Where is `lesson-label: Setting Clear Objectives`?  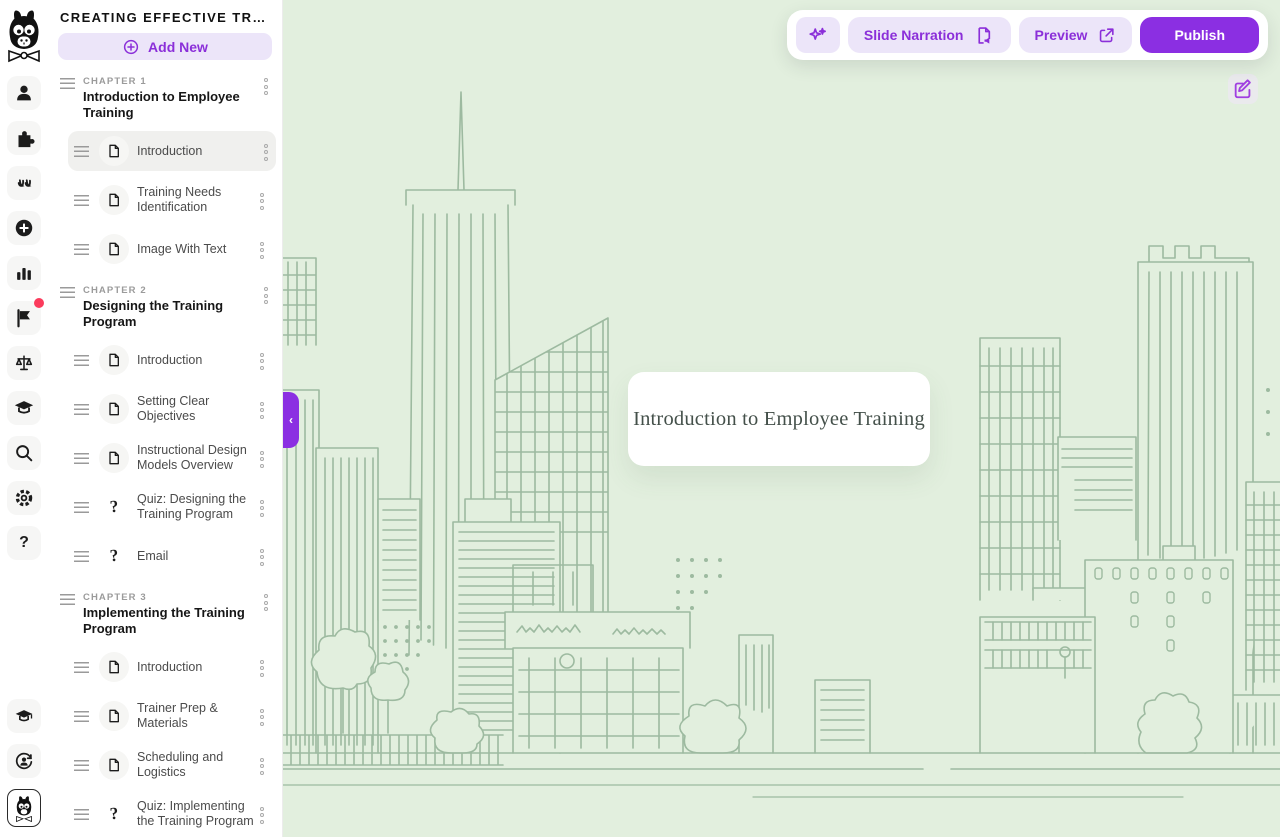 lesson-label: Setting Clear Objectives is located at coordinates (173, 408).